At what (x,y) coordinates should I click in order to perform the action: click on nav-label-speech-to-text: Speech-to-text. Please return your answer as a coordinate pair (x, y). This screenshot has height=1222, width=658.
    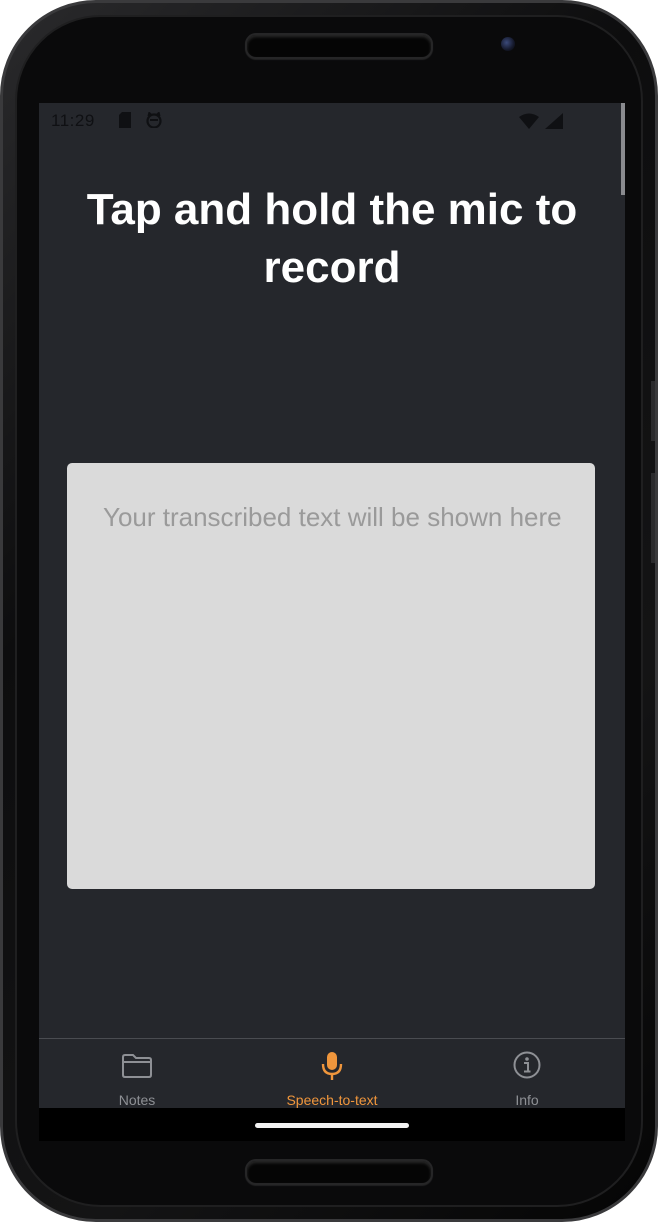
    Looking at the image, I should click on (332, 1100).